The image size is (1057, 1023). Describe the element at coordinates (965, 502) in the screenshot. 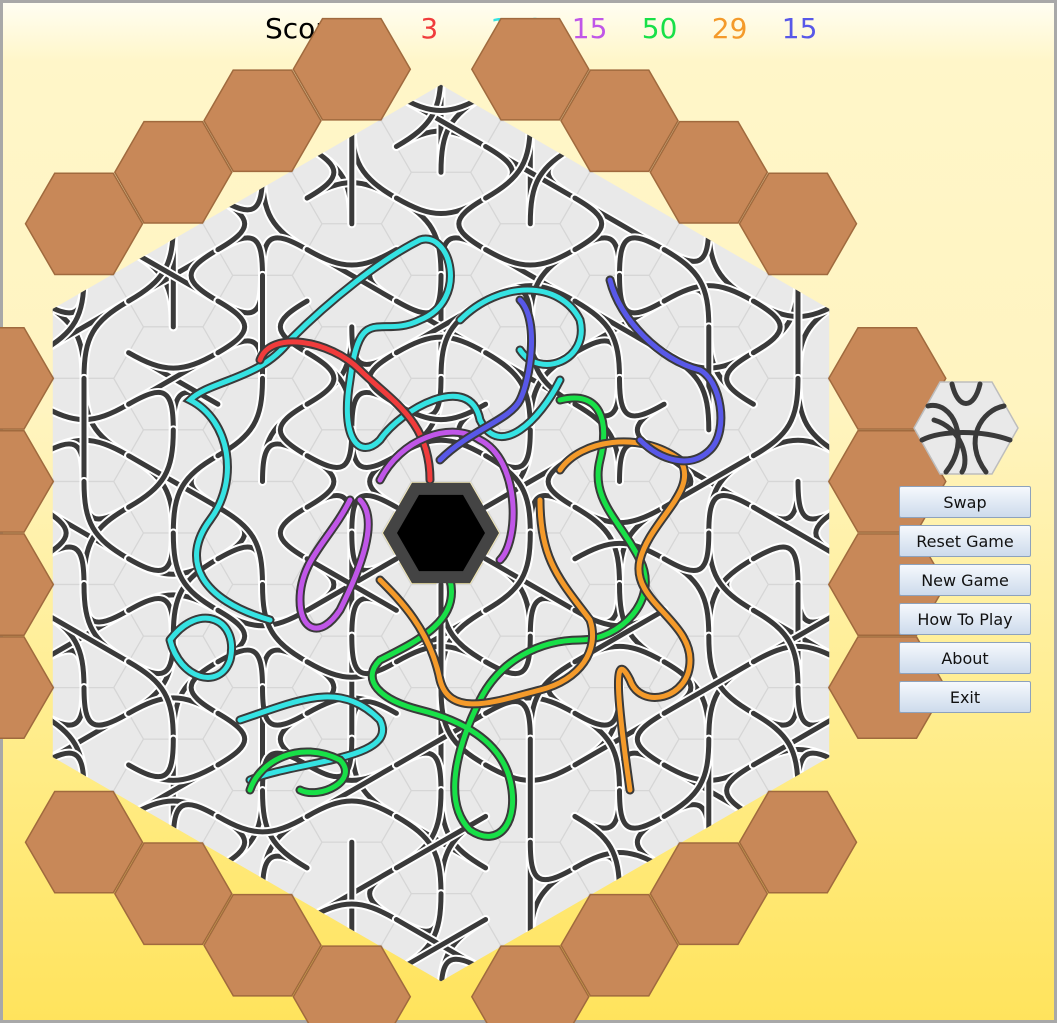

I see `swap-button: Swap` at that location.